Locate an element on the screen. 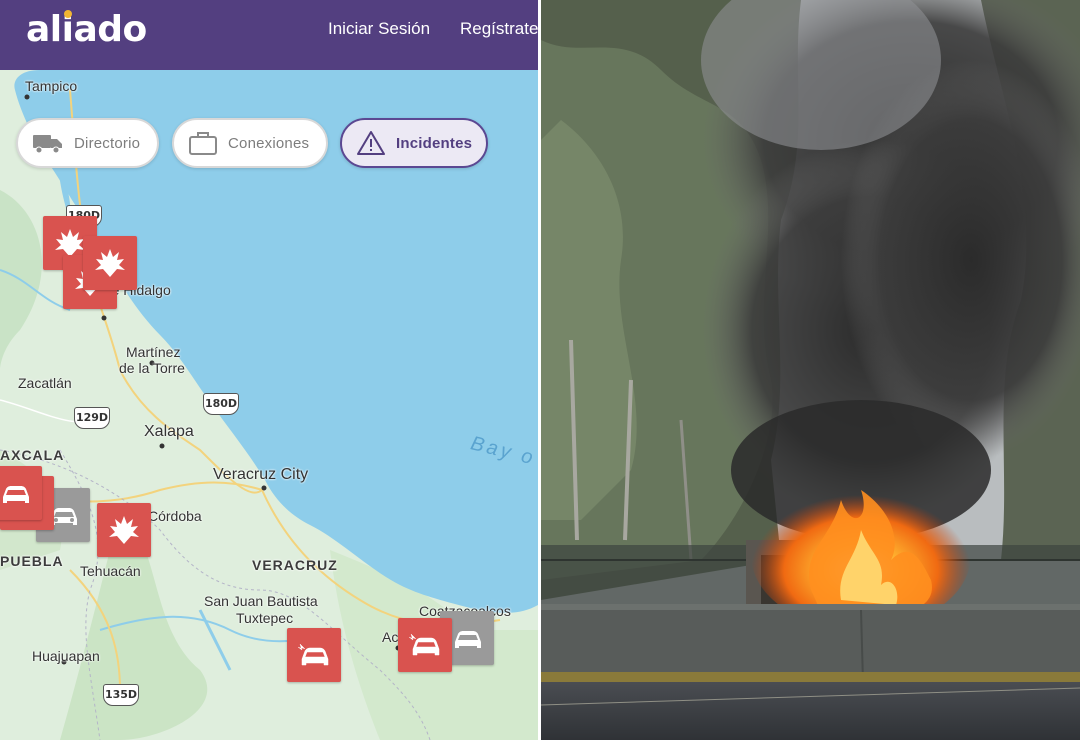  highway-shield: 180D is located at coordinates (221, 404).